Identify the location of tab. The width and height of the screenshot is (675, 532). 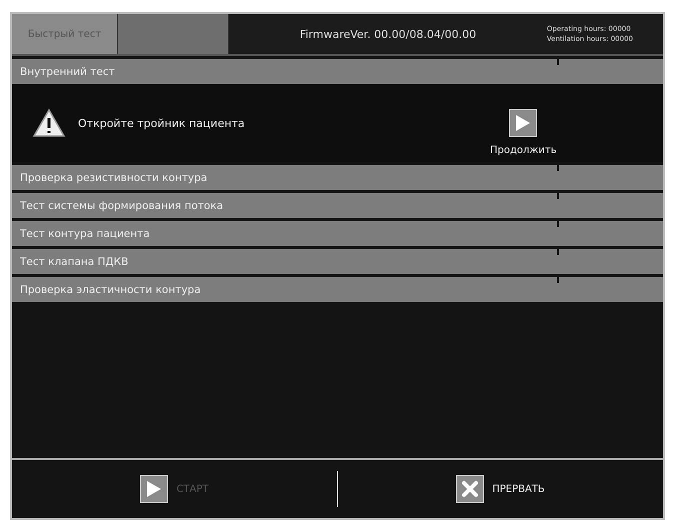
(173, 34).